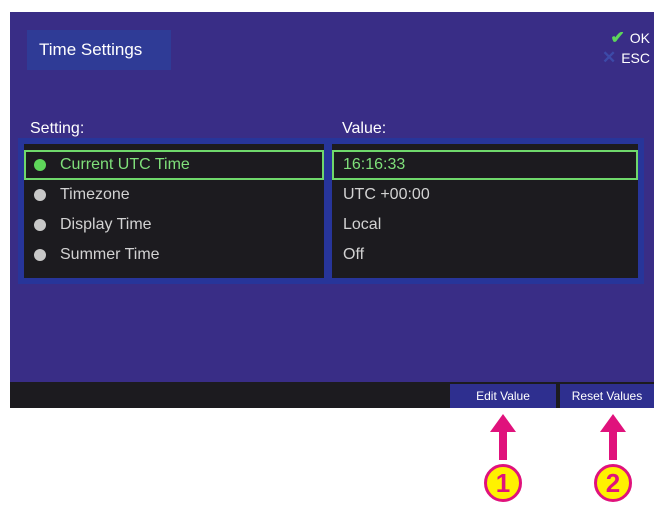 The height and width of the screenshot is (506, 654). What do you see at coordinates (125, 164) in the screenshot?
I see `setting-label: Current UTC Time` at bounding box center [125, 164].